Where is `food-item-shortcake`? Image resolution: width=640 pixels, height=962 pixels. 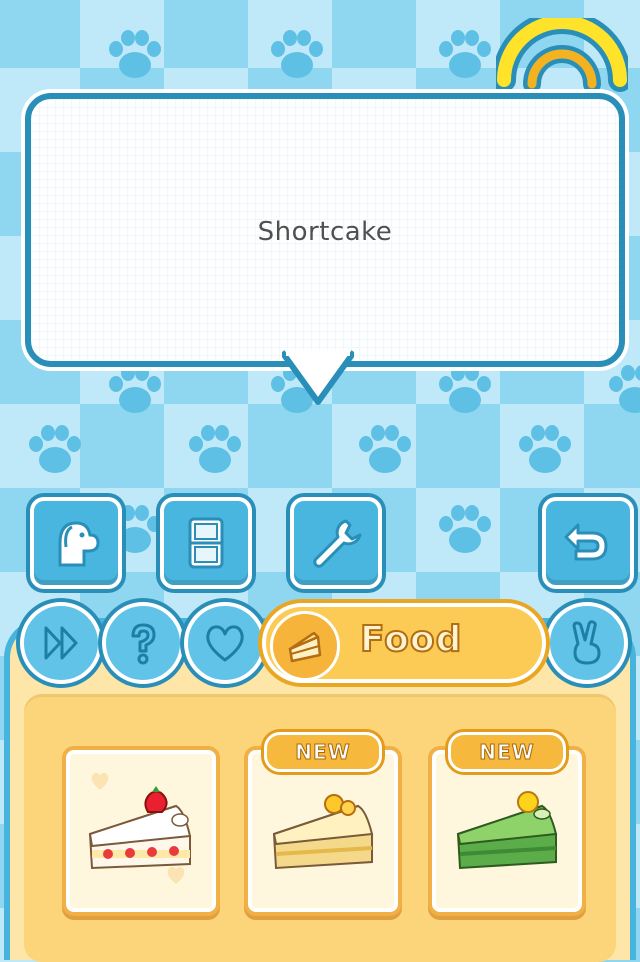 food-item-shortcake is located at coordinates (141, 831).